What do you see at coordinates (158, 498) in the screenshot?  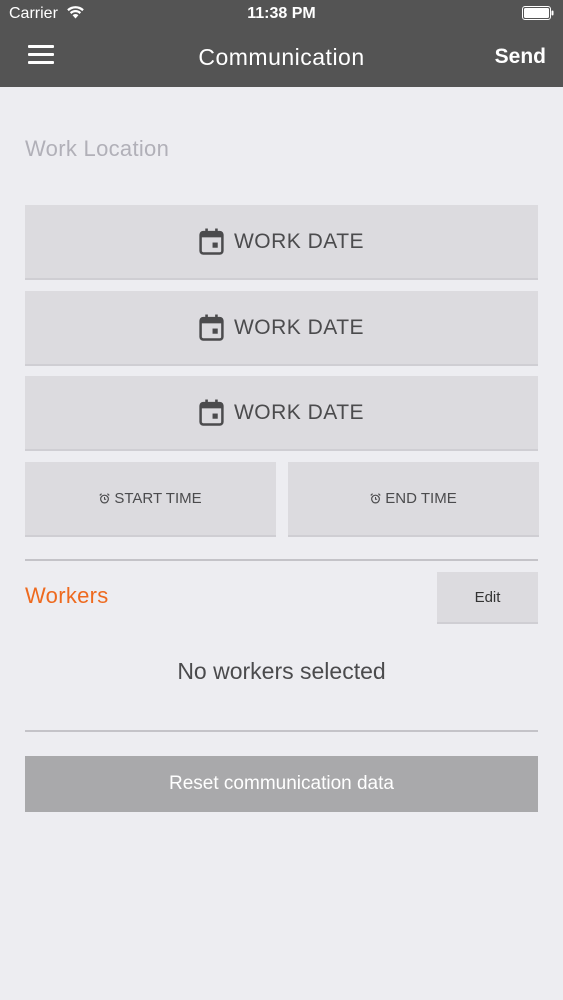 I see `start-time-label: START TIME` at bounding box center [158, 498].